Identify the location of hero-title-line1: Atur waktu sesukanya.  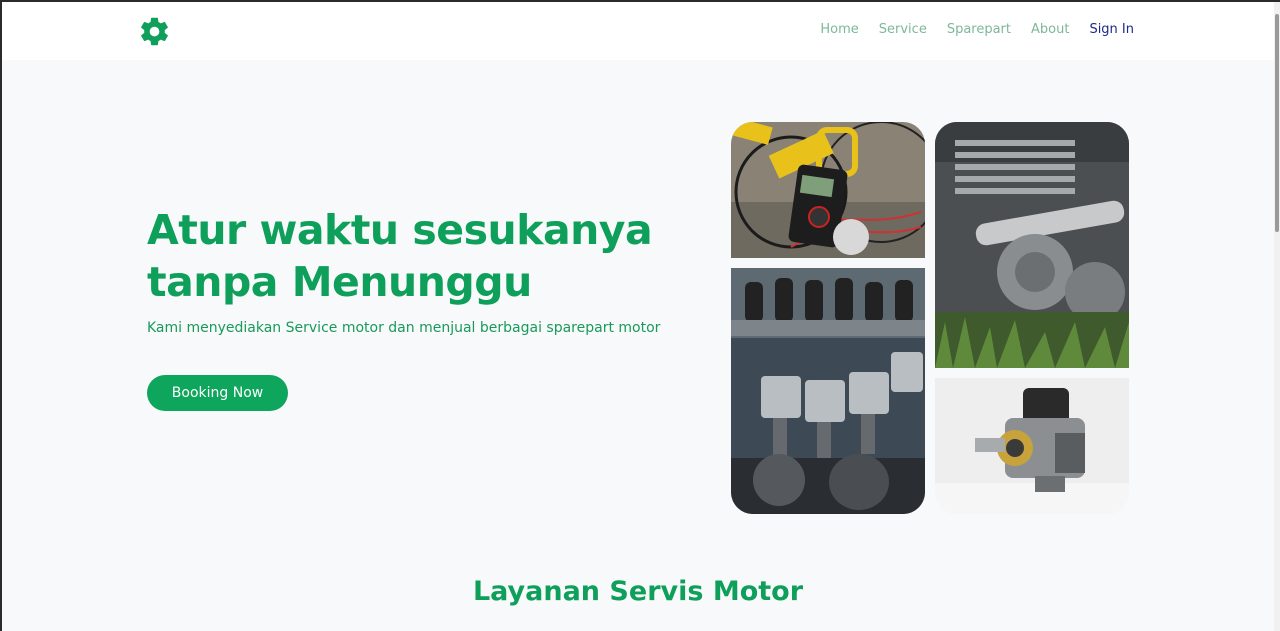
(400, 230).